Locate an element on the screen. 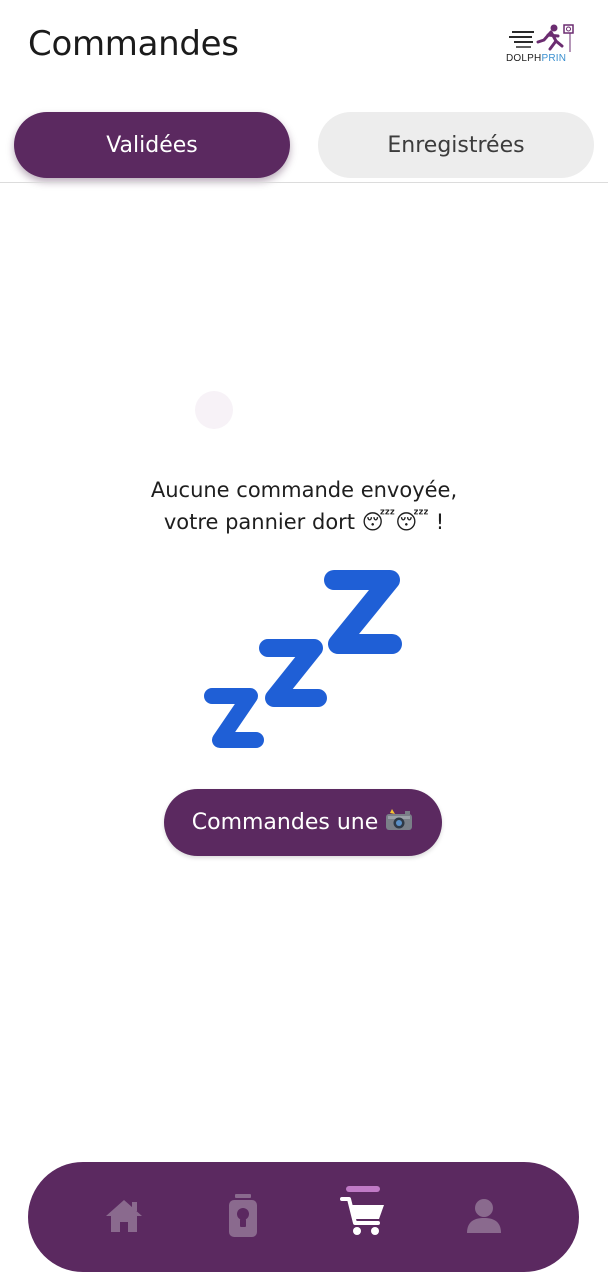 Image resolution: width=608 pixels, height=1280 pixels. tab-saved: Enregistrées is located at coordinates (456, 145).